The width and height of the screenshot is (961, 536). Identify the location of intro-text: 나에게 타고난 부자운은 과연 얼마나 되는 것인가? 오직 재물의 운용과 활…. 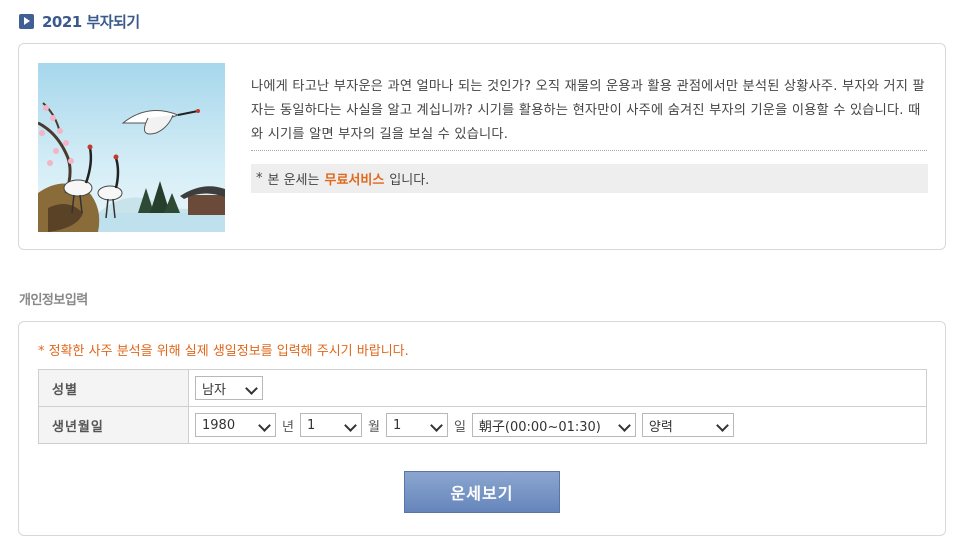
(588, 110).